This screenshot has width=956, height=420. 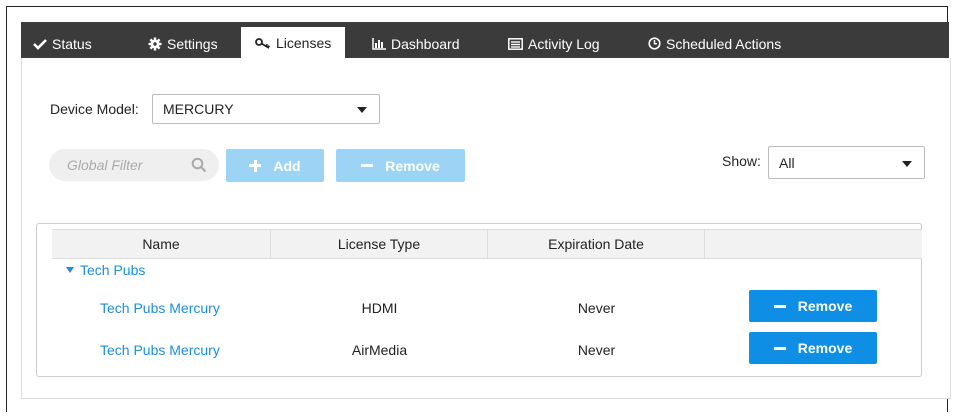 I want to click on group-row-tech-pubs: Tech Pubs, so click(x=105, y=270).